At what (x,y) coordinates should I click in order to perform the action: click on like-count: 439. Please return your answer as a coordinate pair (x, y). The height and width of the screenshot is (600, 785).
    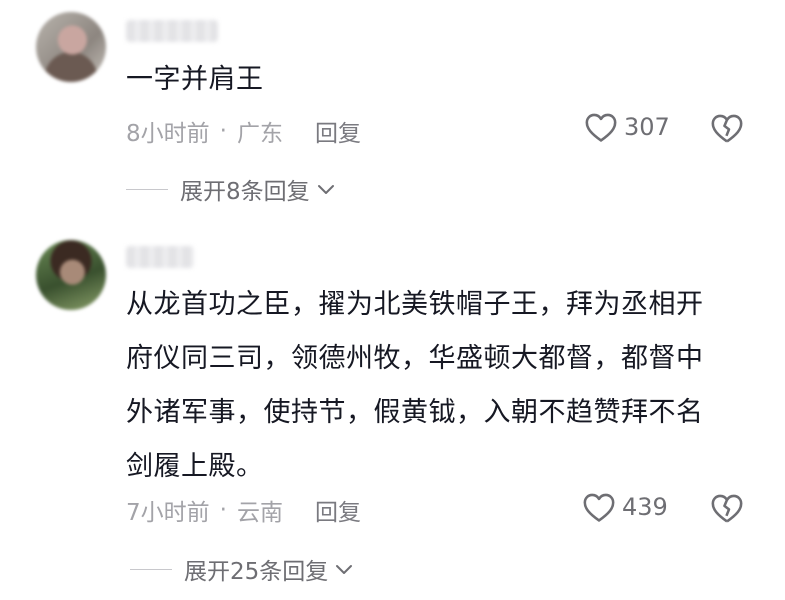
    Looking at the image, I should click on (645, 507).